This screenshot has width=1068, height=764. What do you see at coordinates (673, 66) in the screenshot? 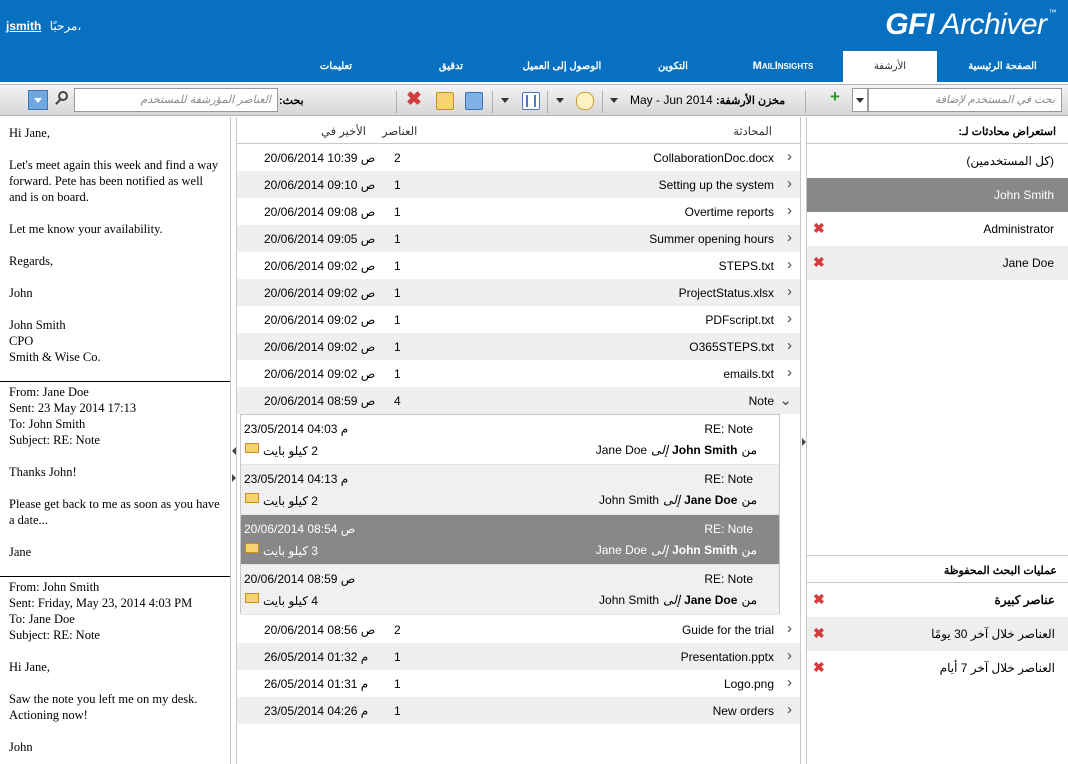
I see `tab-configuration: التكوين` at bounding box center [673, 66].